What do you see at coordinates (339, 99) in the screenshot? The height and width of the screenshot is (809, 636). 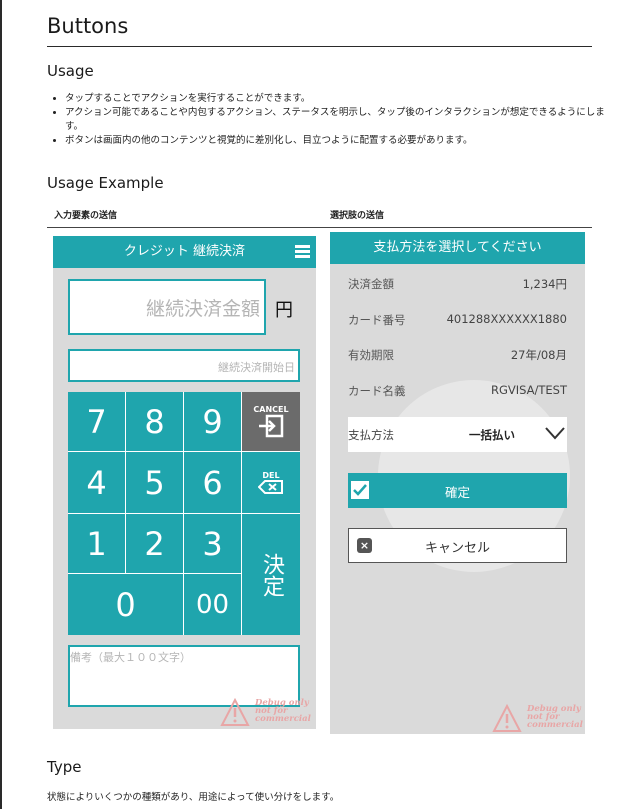 I see `usage-bullet-1: タップすることでアクションを実行することができます。` at bounding box center [339, 99].